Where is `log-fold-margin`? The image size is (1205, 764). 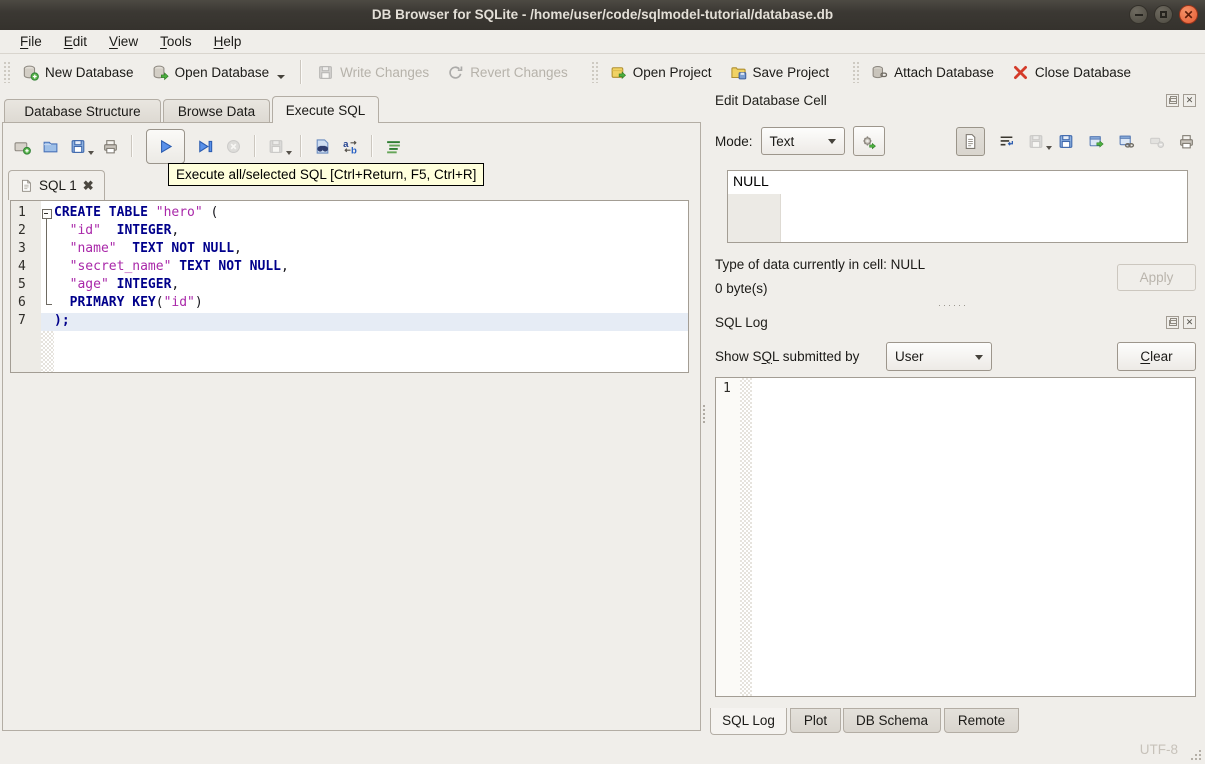 log-fold-margin is located at coordinates (746, 537).